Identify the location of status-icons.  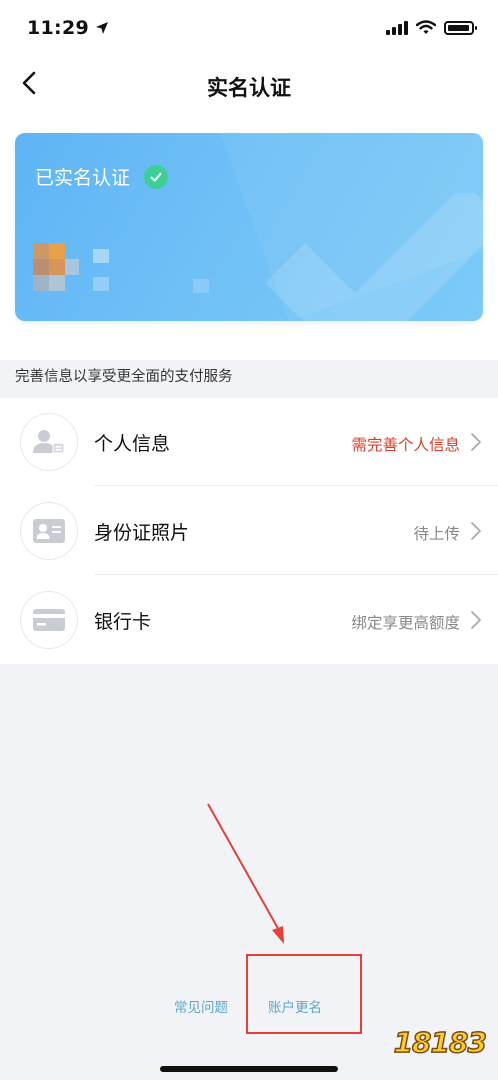
(431, 27).